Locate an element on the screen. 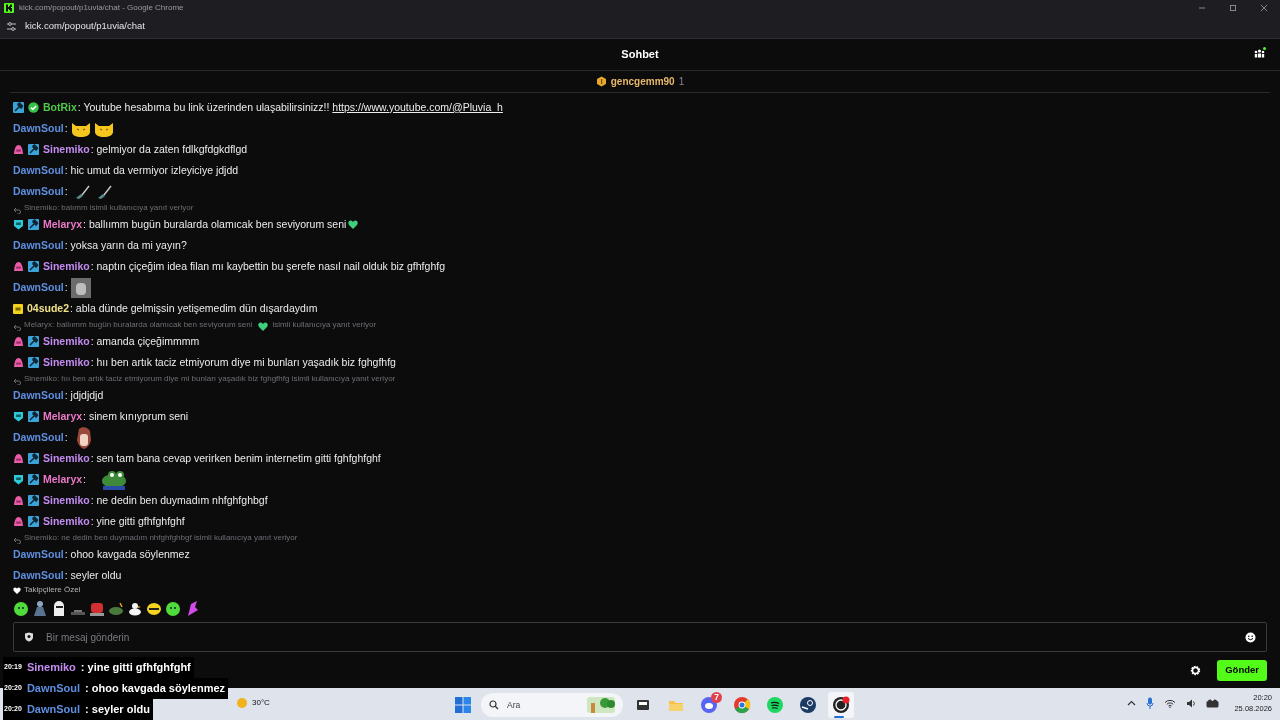 This screenshot has height=720, width=1280. person-emote-icon is located at coordinates (40, 608).